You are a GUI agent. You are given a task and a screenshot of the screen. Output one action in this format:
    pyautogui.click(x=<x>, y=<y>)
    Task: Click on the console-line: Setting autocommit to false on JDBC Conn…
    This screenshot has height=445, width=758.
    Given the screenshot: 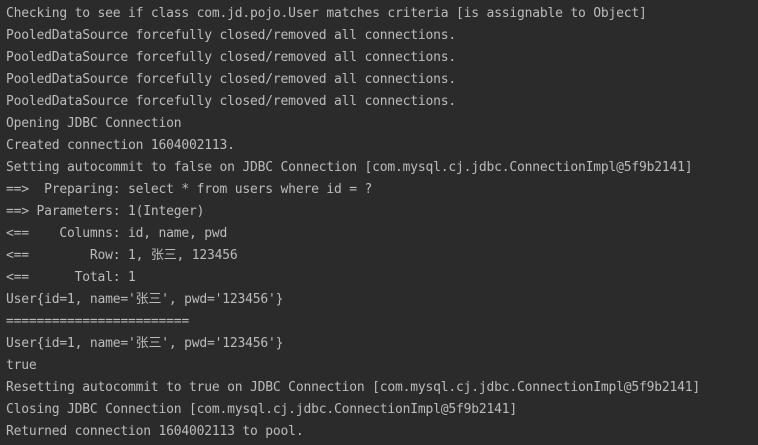 What is the action you would take?
    pyautogui.click(x=349, y=167)
    